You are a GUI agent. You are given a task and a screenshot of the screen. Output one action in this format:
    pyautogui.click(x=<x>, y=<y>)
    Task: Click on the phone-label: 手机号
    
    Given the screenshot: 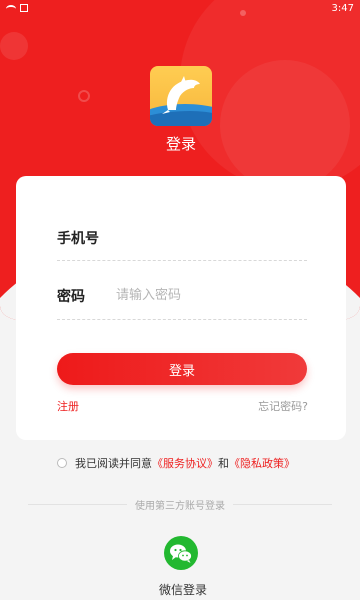 What is the action you would take?
    pyautogui.click(x=78, y=239)
    